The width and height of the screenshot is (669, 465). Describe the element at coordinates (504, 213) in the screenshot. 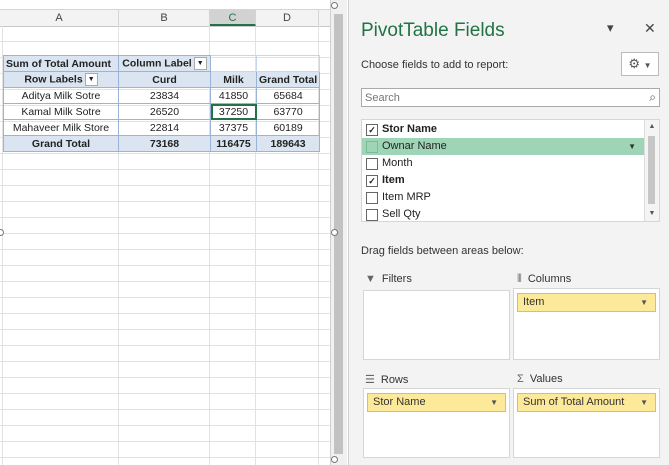

I see `field-item-sell-qty: Sell Qty` at that location.